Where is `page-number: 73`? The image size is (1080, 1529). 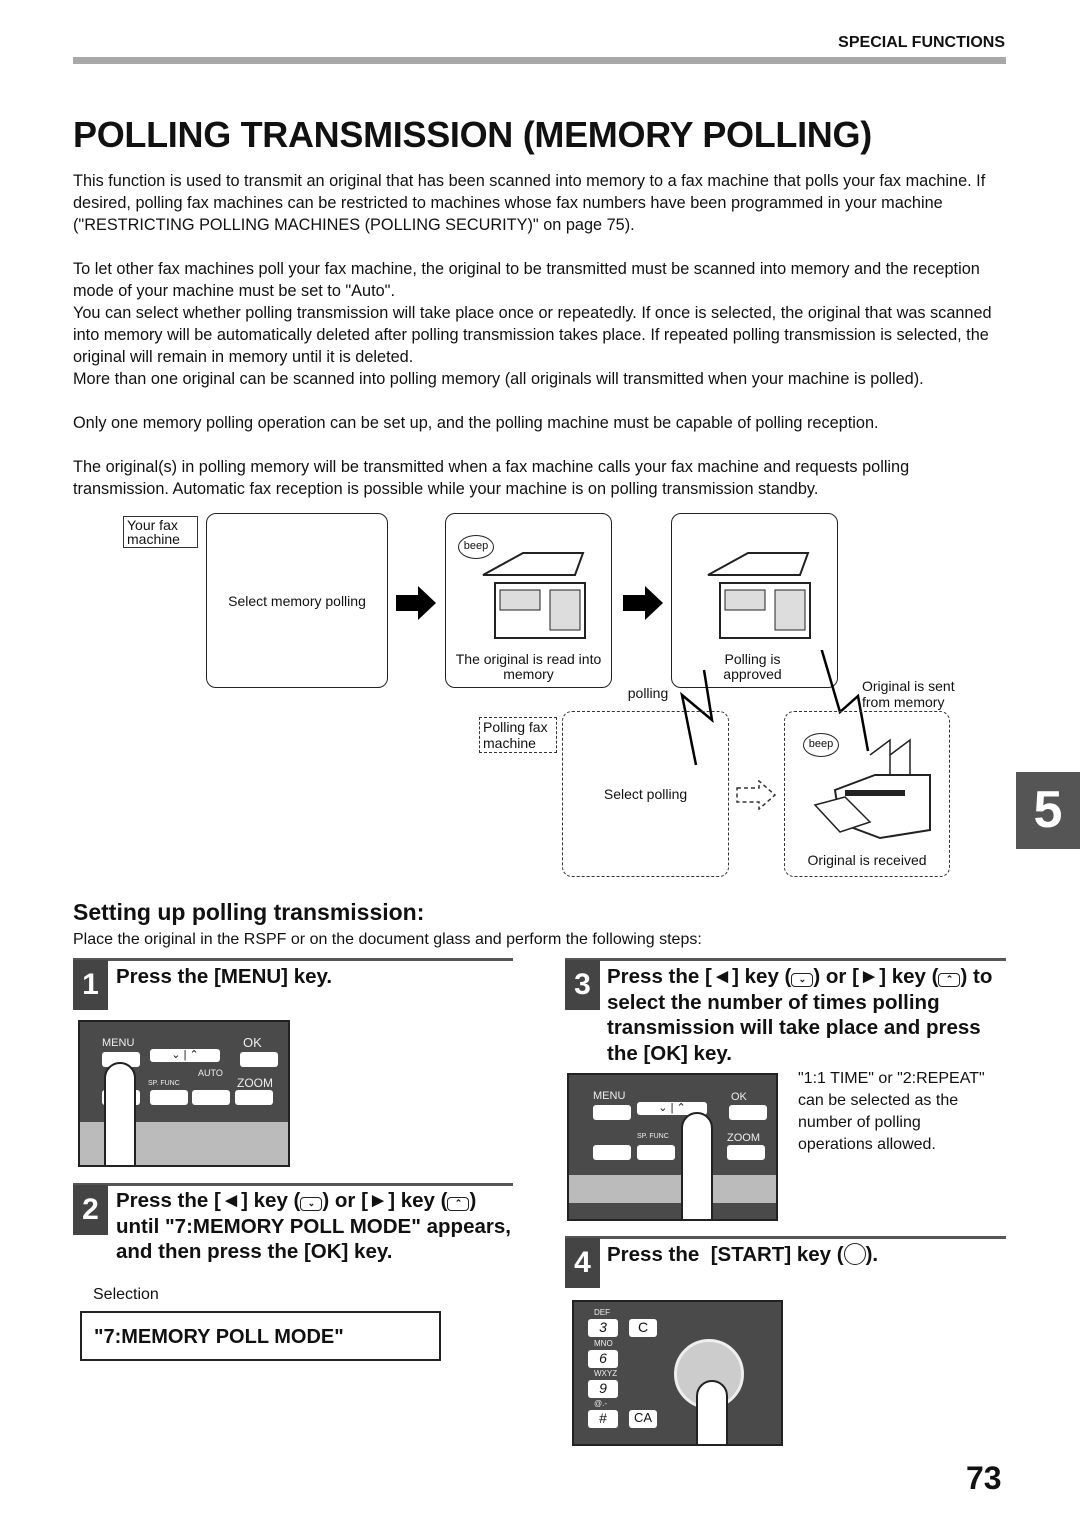
page-number: 73 is located at coordinates (984, 1478).